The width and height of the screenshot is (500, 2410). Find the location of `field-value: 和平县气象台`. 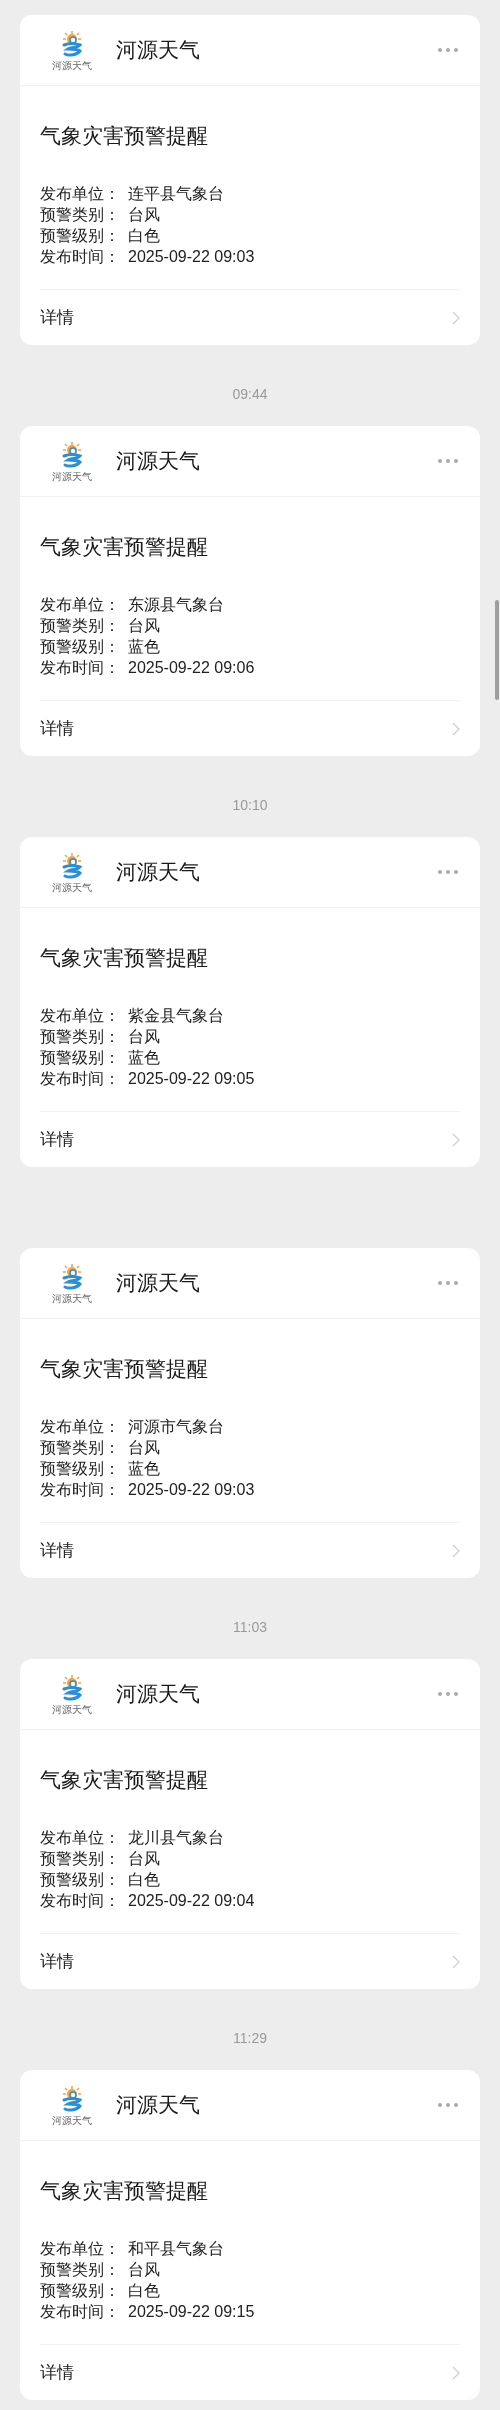

field-value: 和平县气象台 is located at coordinates (176, 2249).